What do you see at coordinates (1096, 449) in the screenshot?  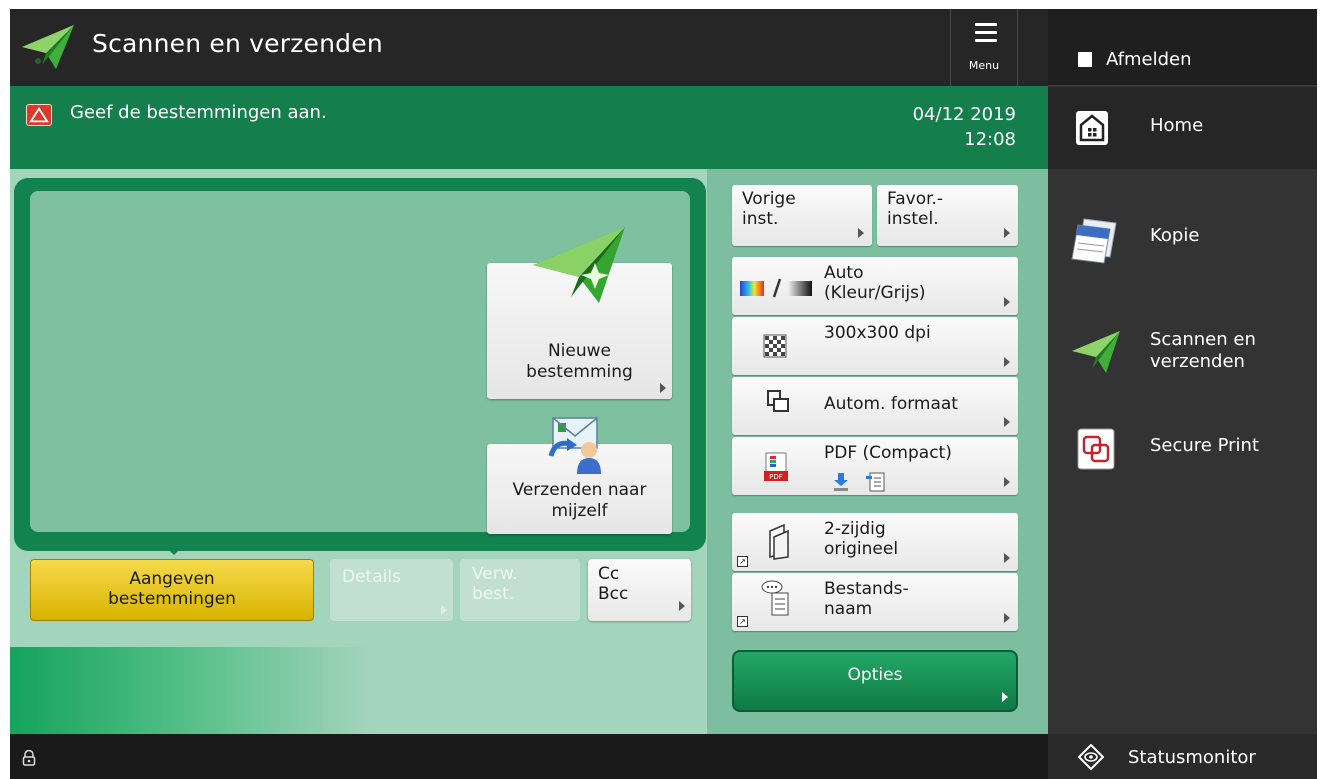 I see `secure-print-icon` at bounding box center [1096, 449].